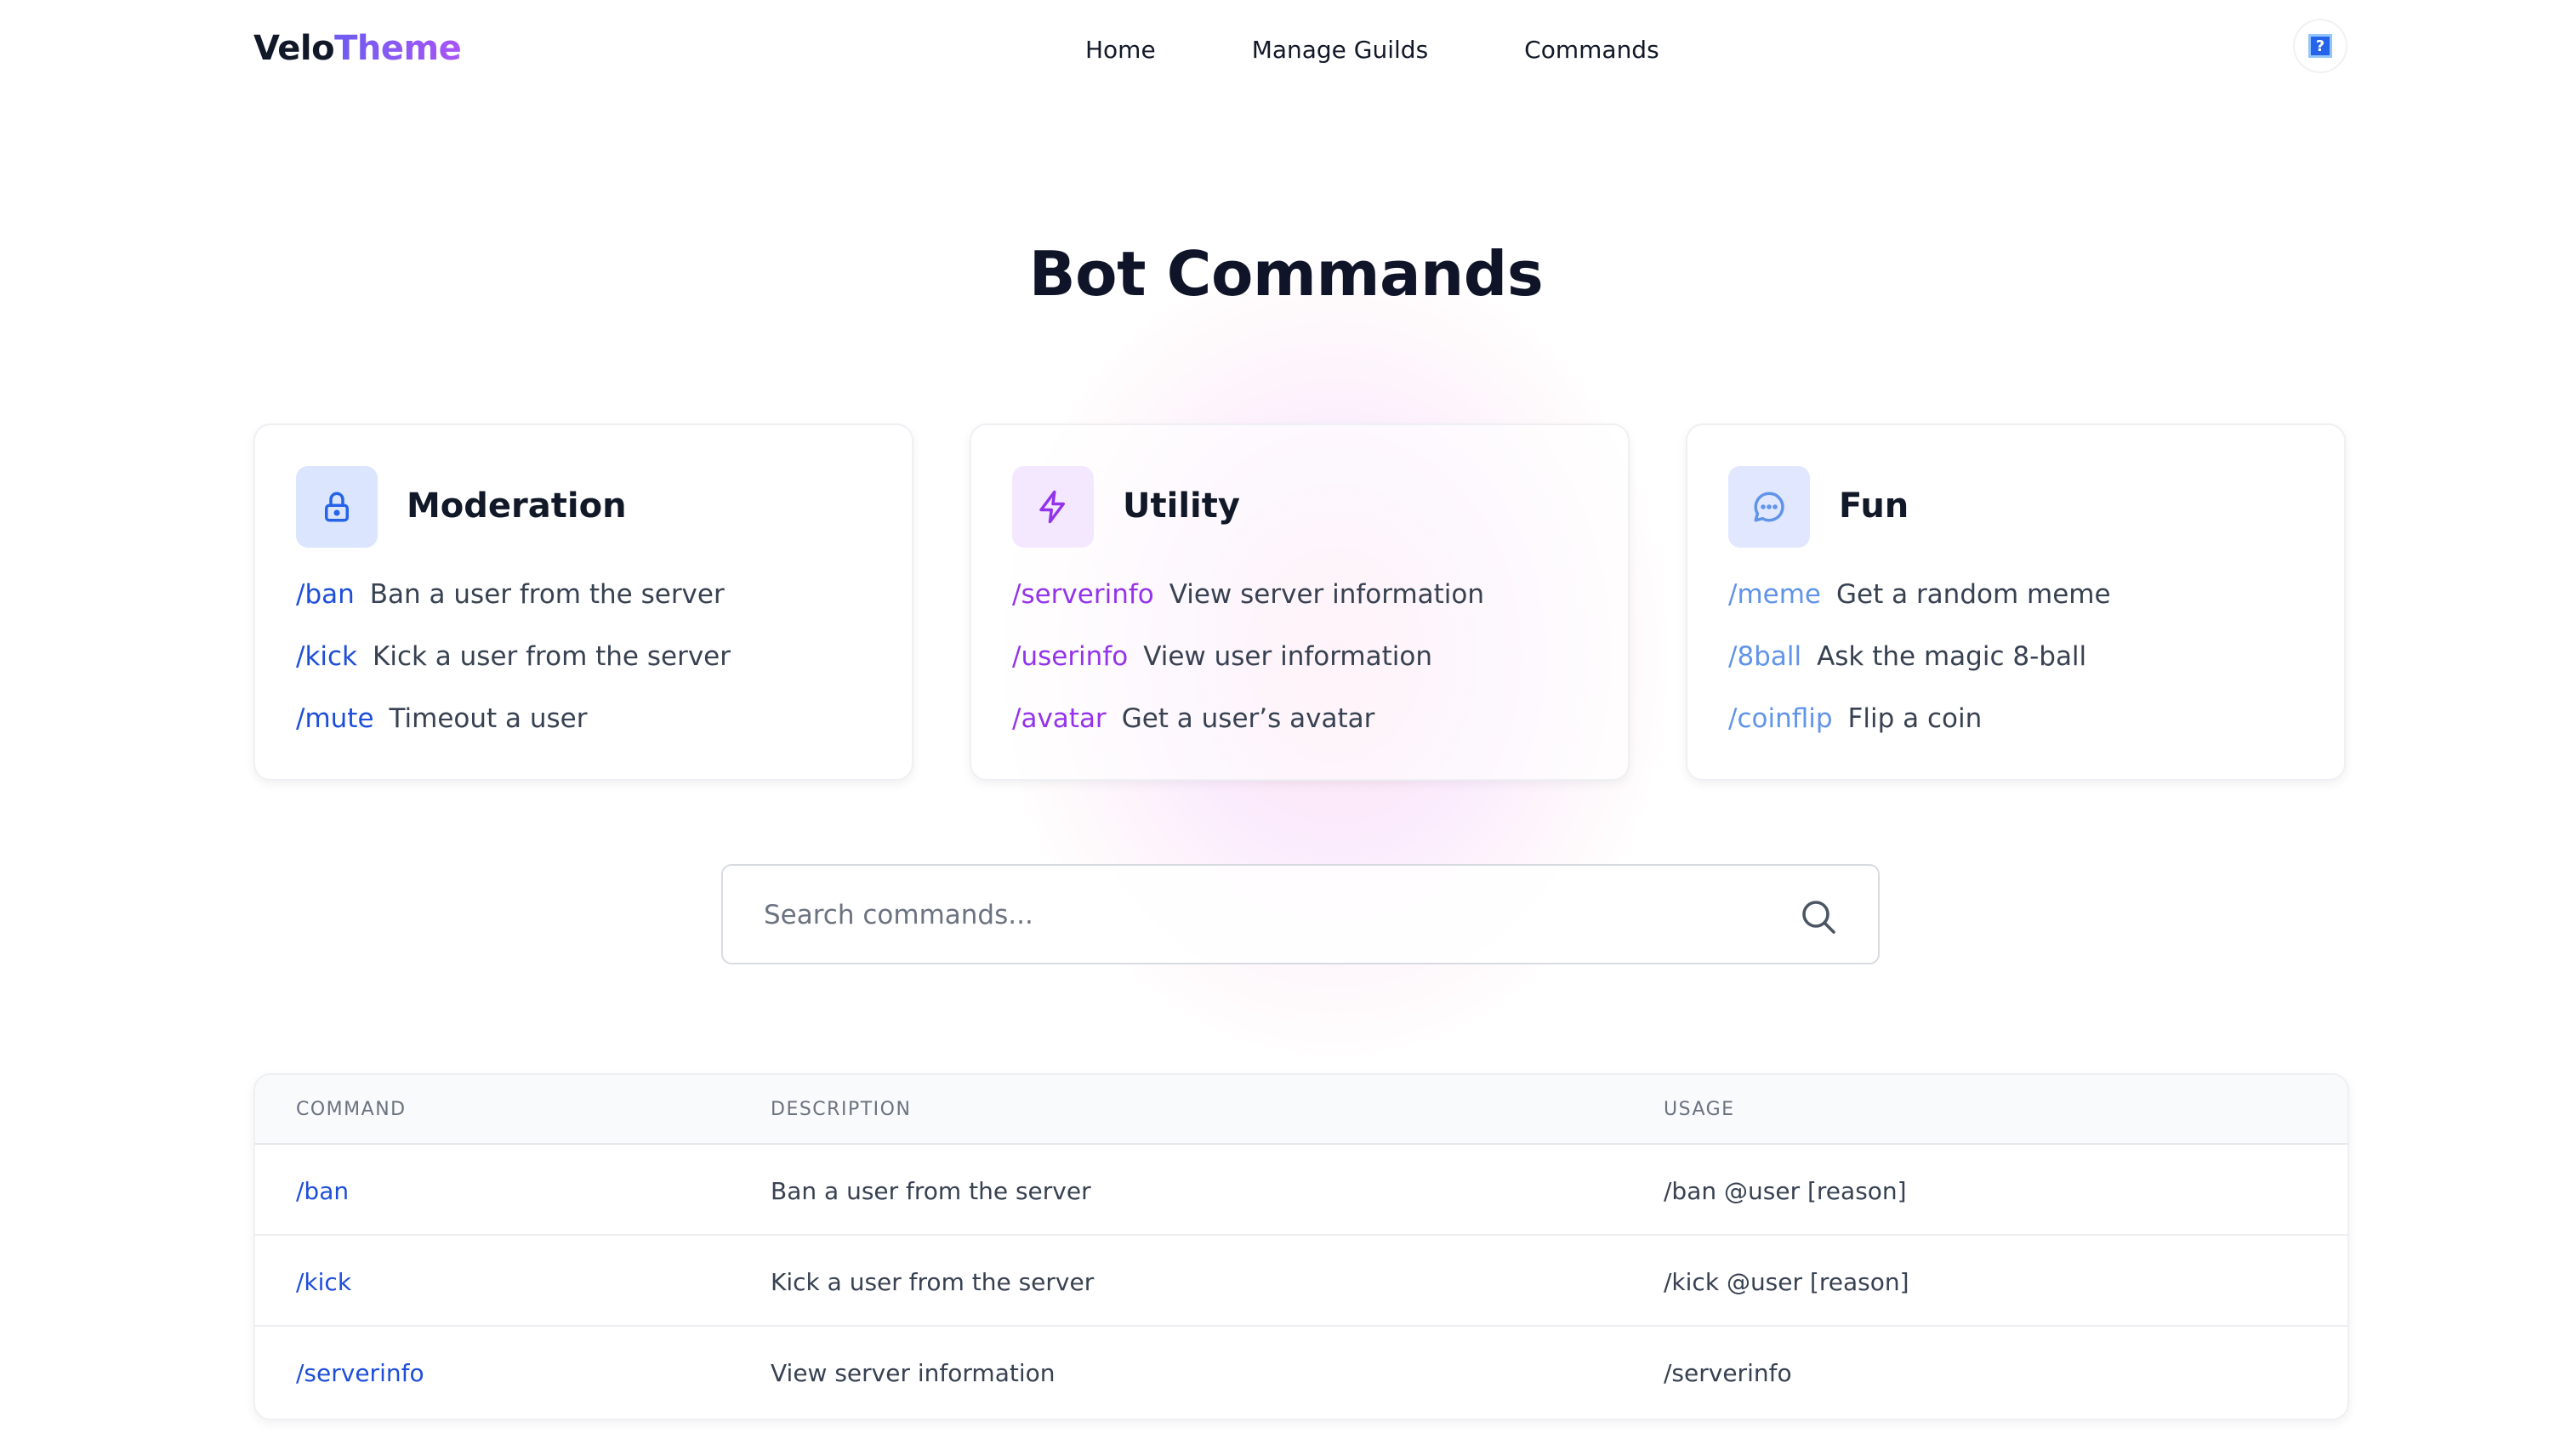 This screenshot has width=2572, height=1456. What do you see at coordinates (337, 507) in the screenshot?
I see `lock-icon` at bounding box center [337, 507].